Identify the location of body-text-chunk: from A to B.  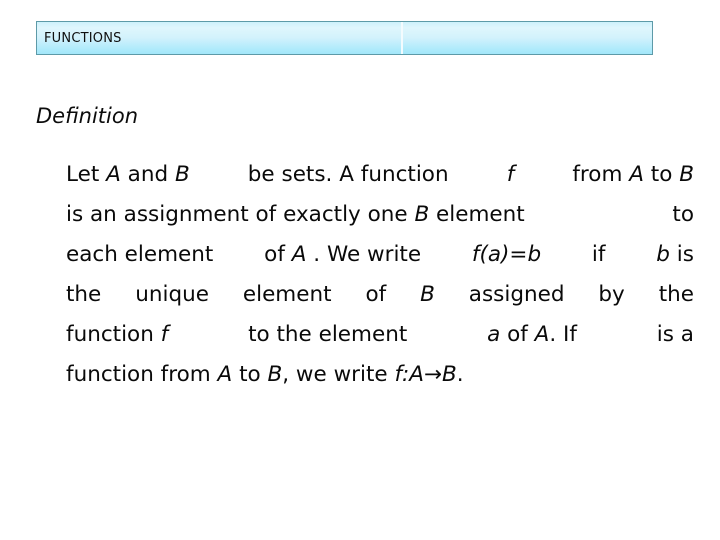
(633, 175).